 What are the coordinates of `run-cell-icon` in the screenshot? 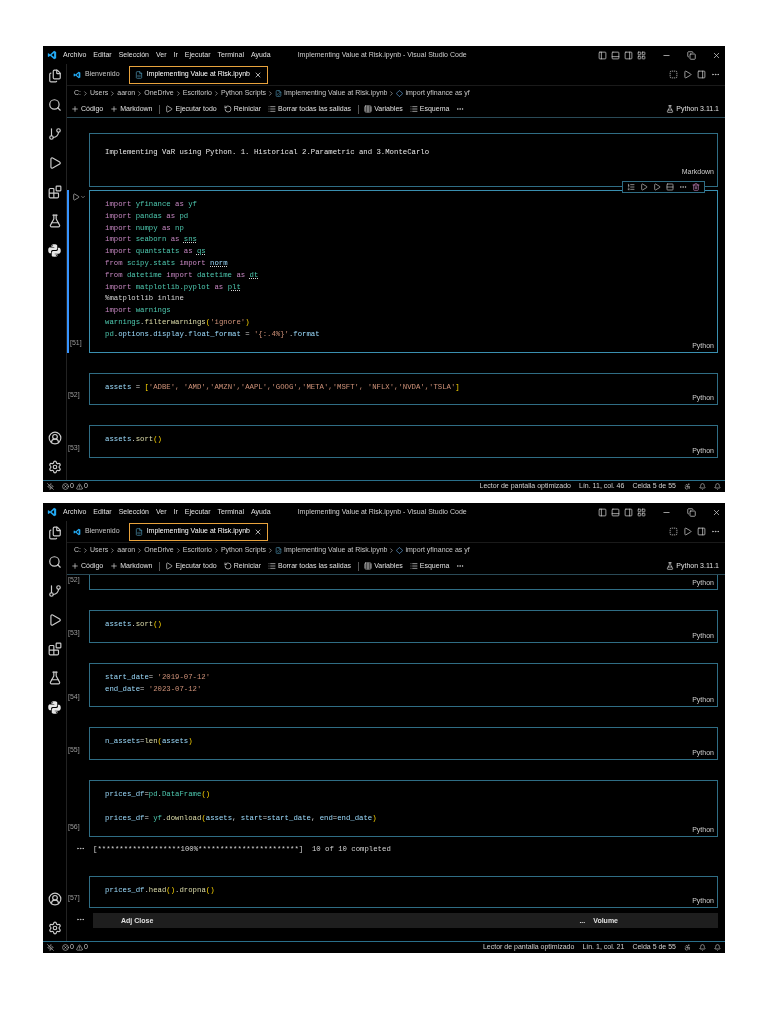 It's located at (76, 197).